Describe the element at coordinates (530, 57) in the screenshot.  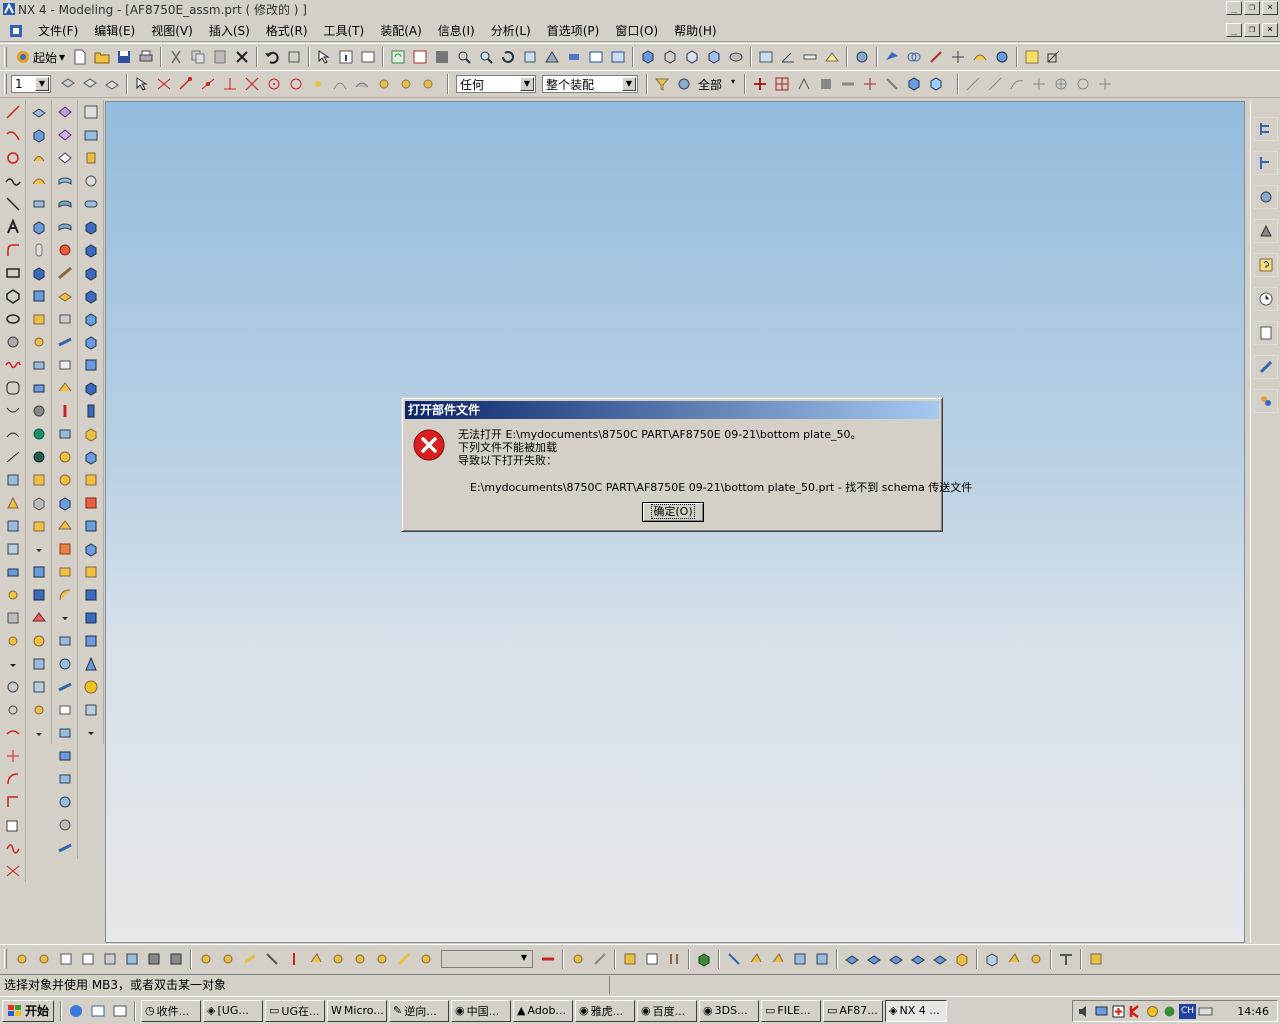
I see `pan-icon` at that location.